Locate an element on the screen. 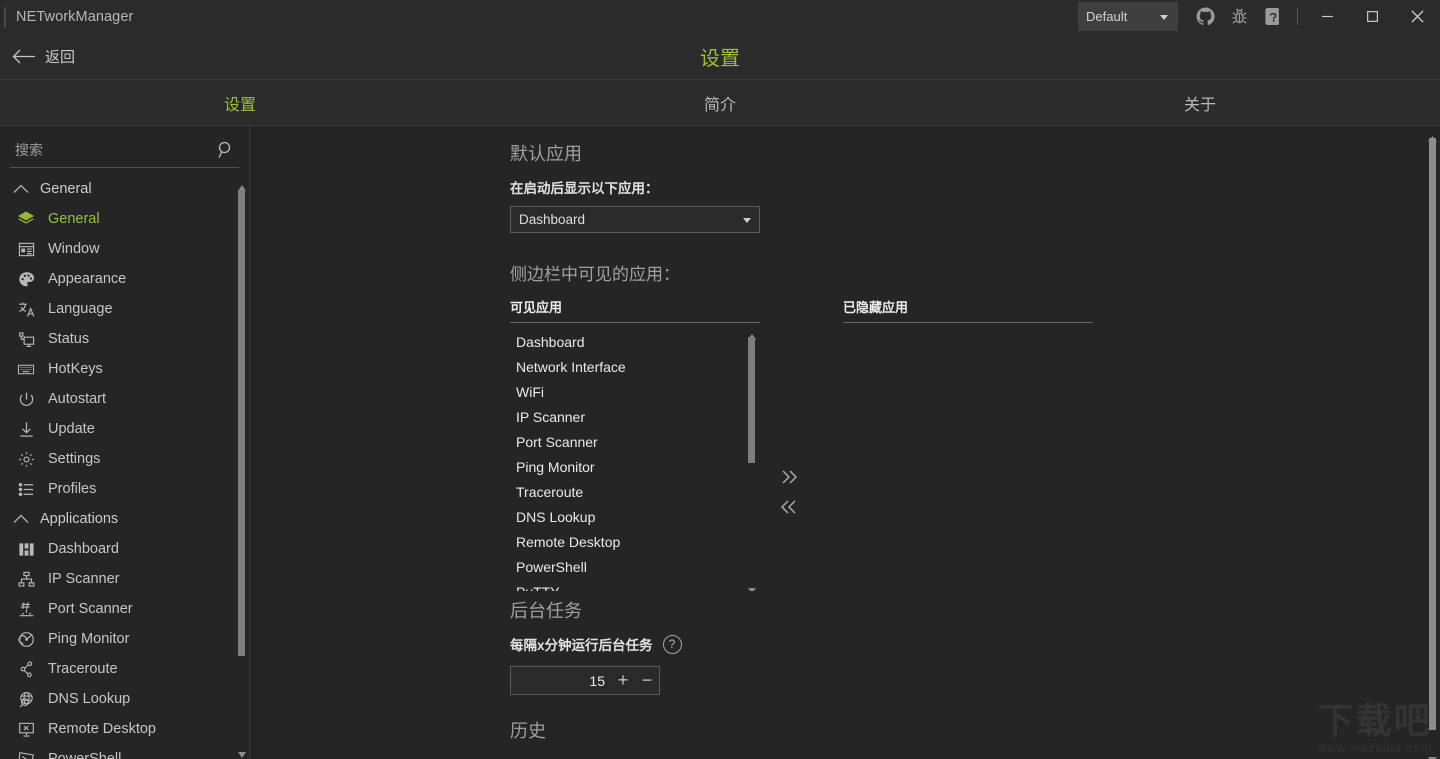 The image size is (1440, 759). sidebar-item-hotkeys: HotKeys is located at coordinates (124, 369).